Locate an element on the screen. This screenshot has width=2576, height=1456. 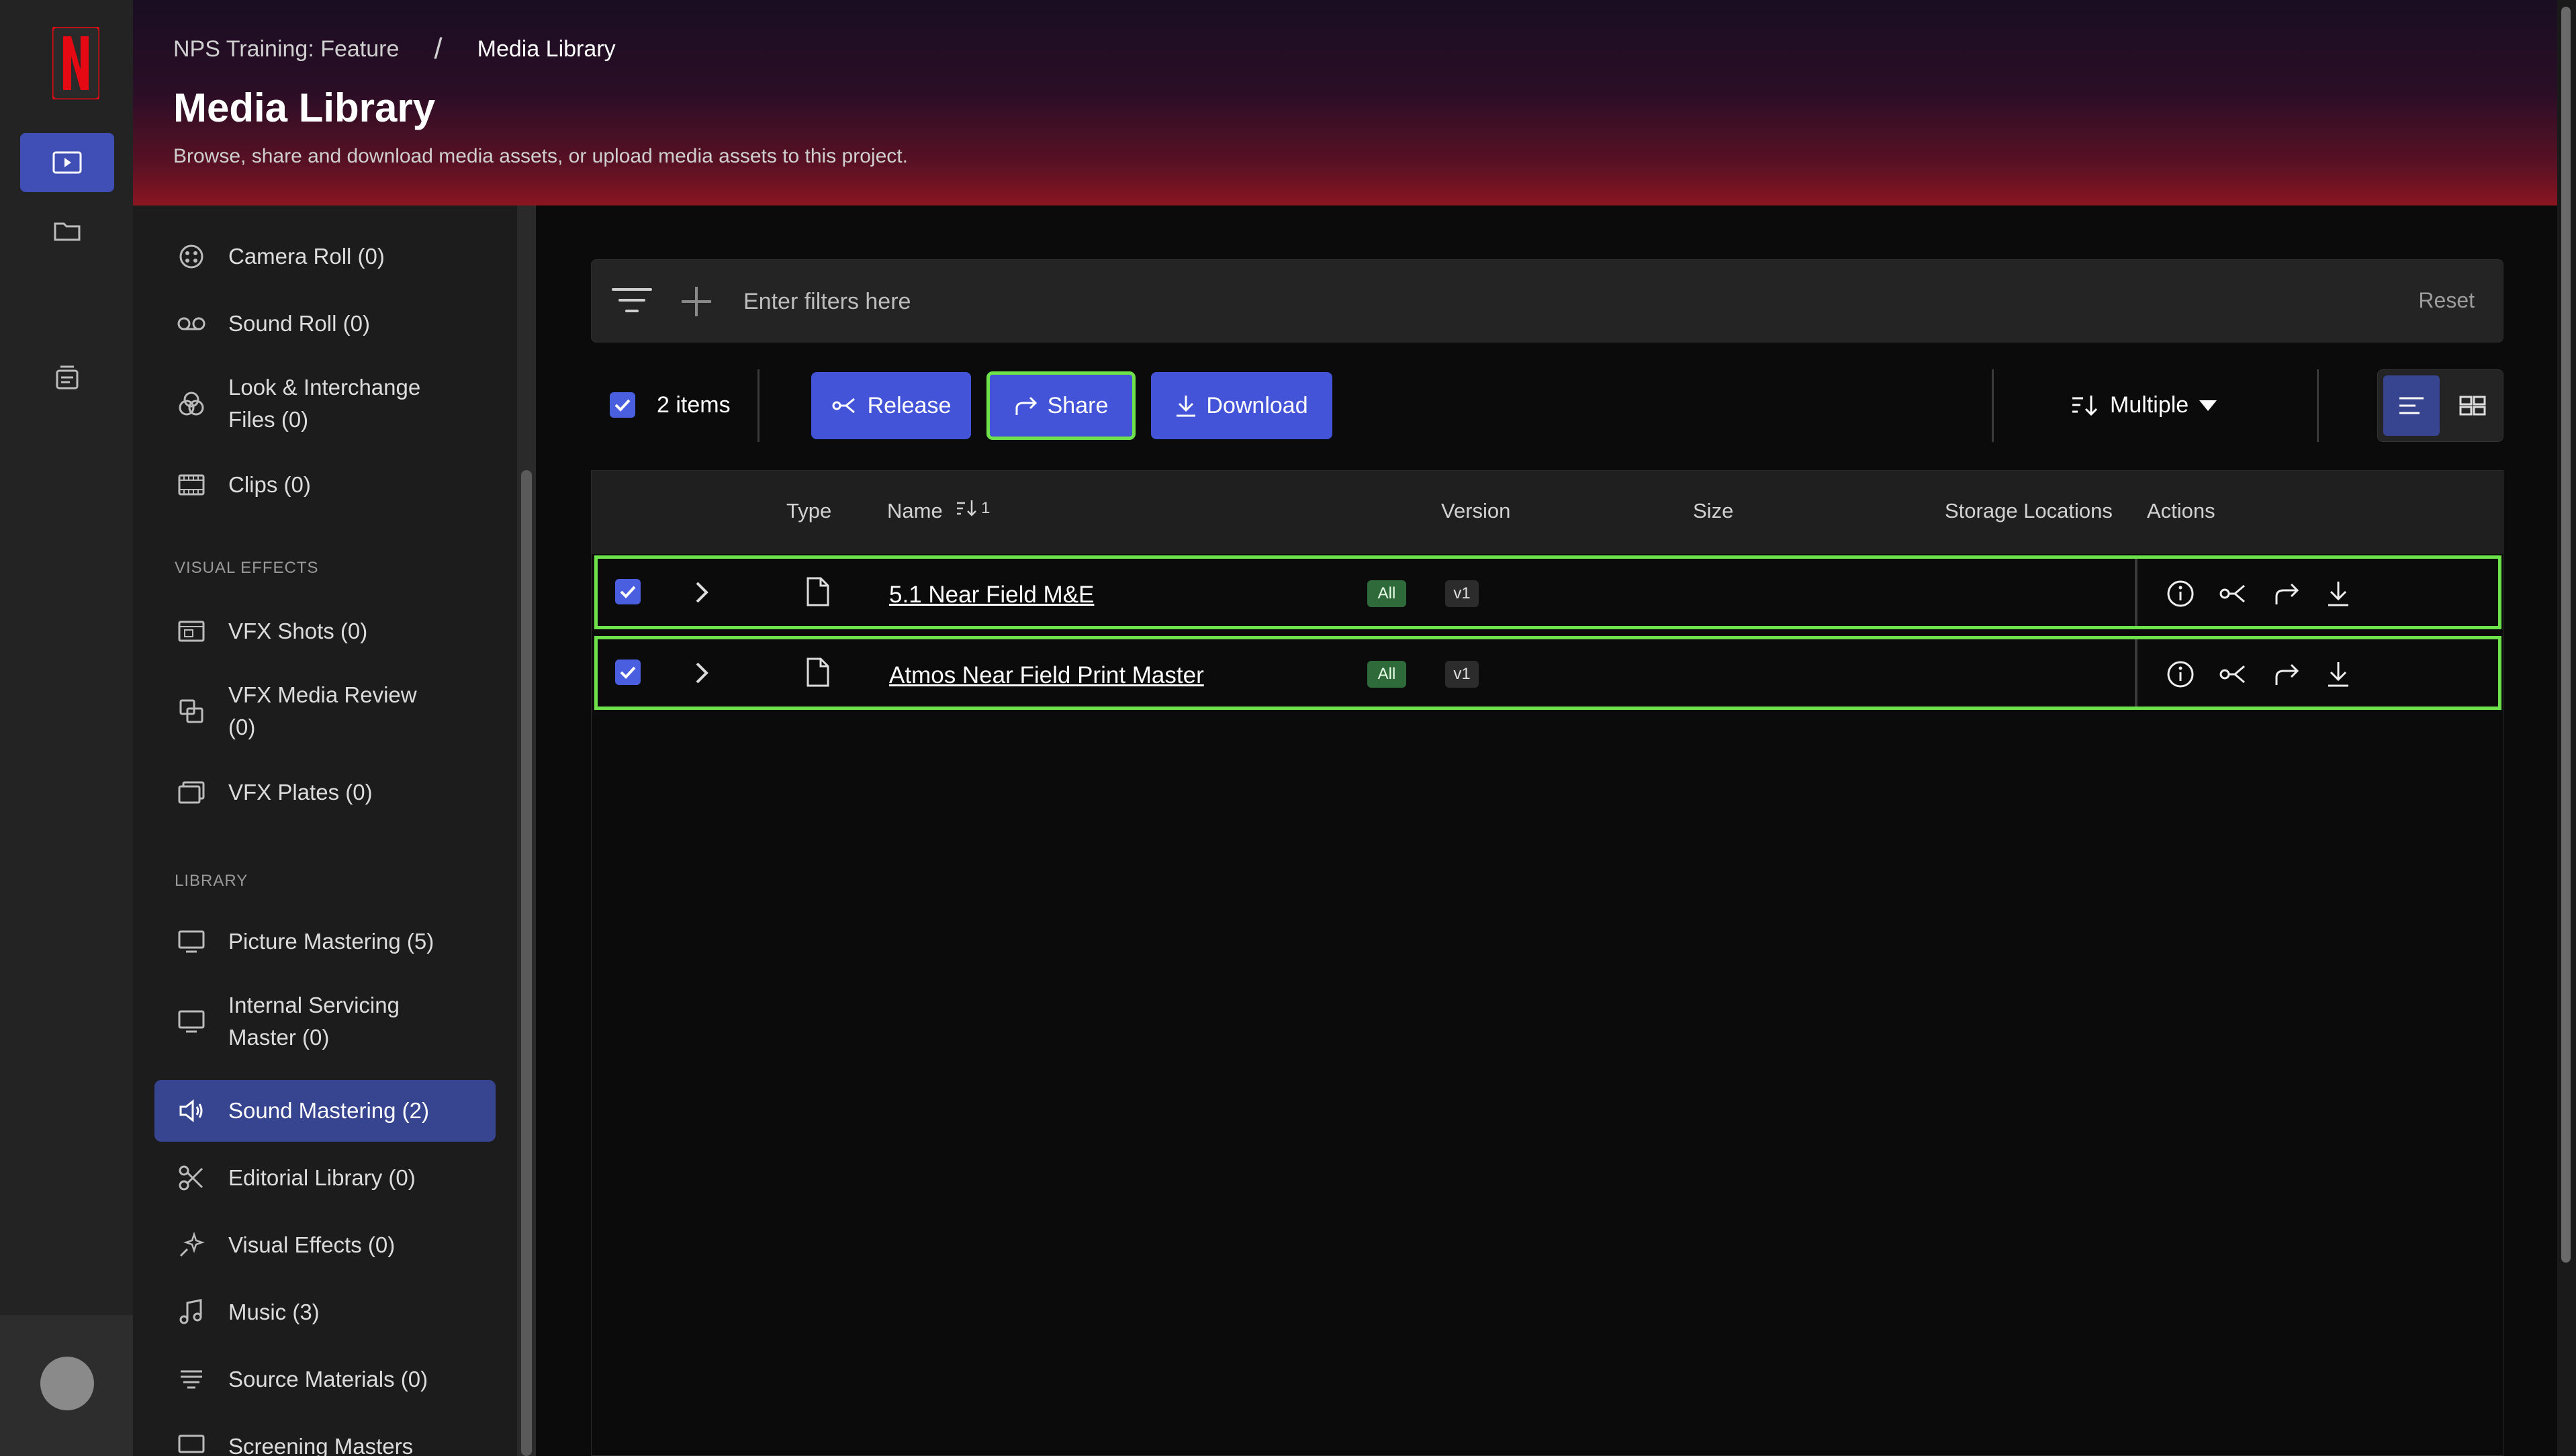
sidebar-item-music: Music (3) is located at coordinates (325, 1312).